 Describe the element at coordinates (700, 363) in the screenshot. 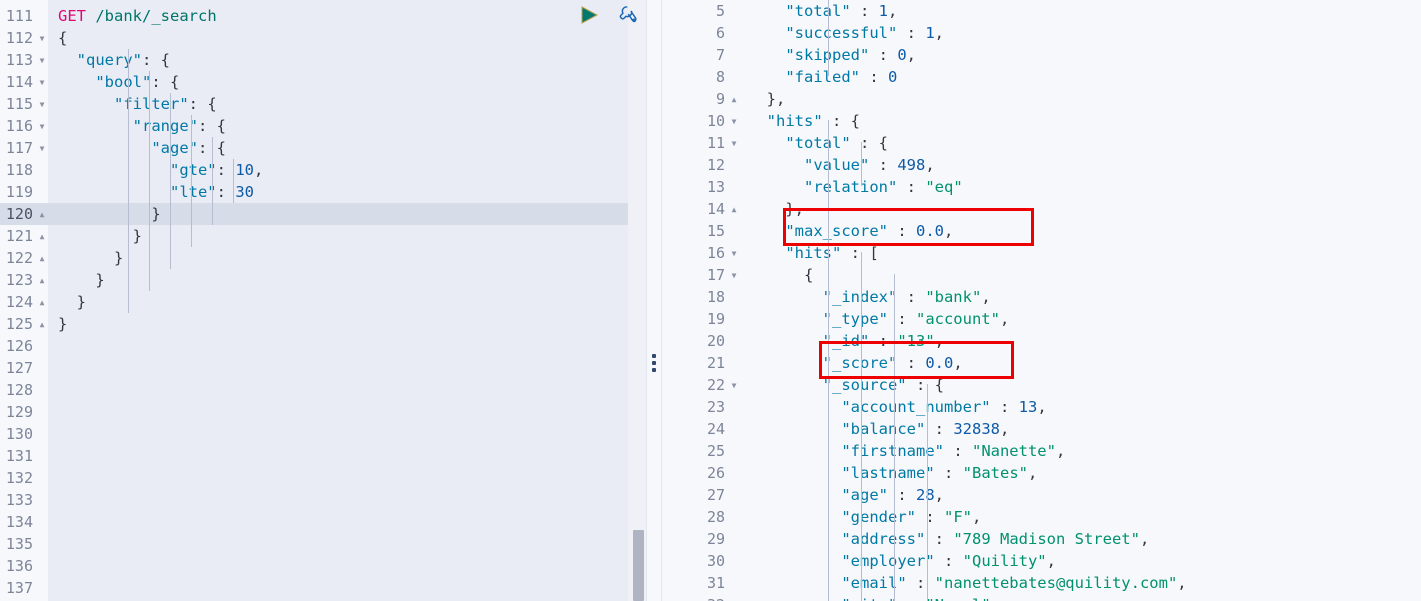

I see `line-number-21: 21` at that location.